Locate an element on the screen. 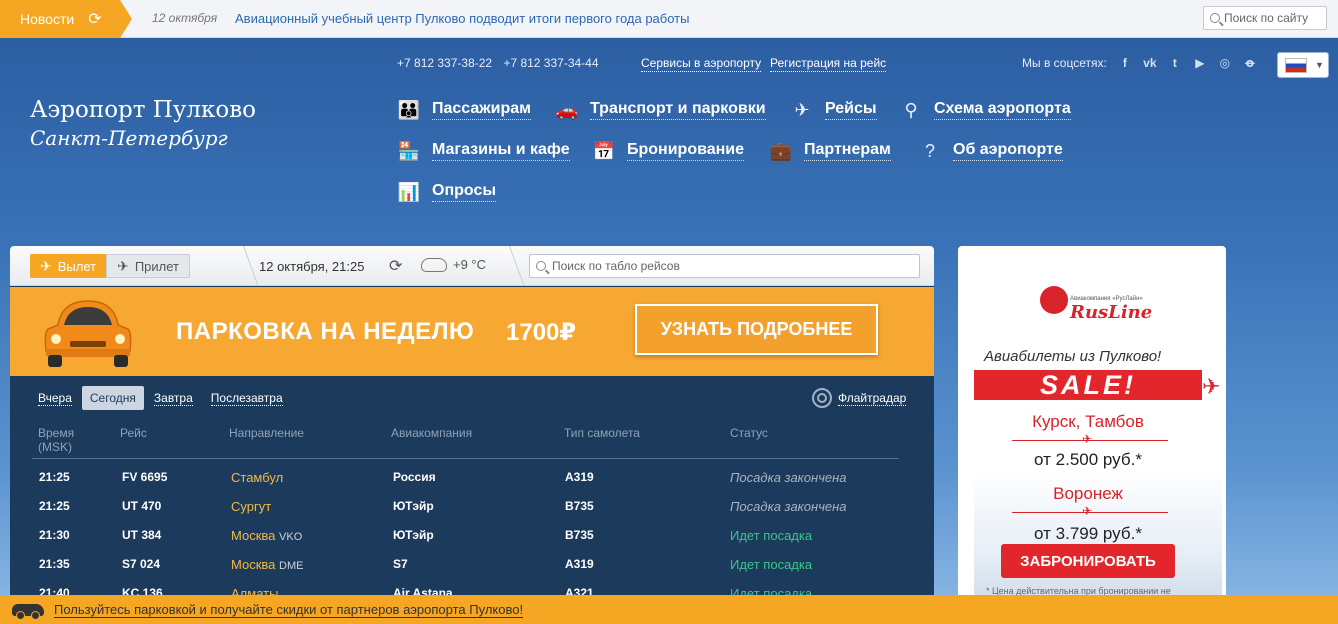  cell-status-text: Посадка закончена is located at coordinates (788, 477).